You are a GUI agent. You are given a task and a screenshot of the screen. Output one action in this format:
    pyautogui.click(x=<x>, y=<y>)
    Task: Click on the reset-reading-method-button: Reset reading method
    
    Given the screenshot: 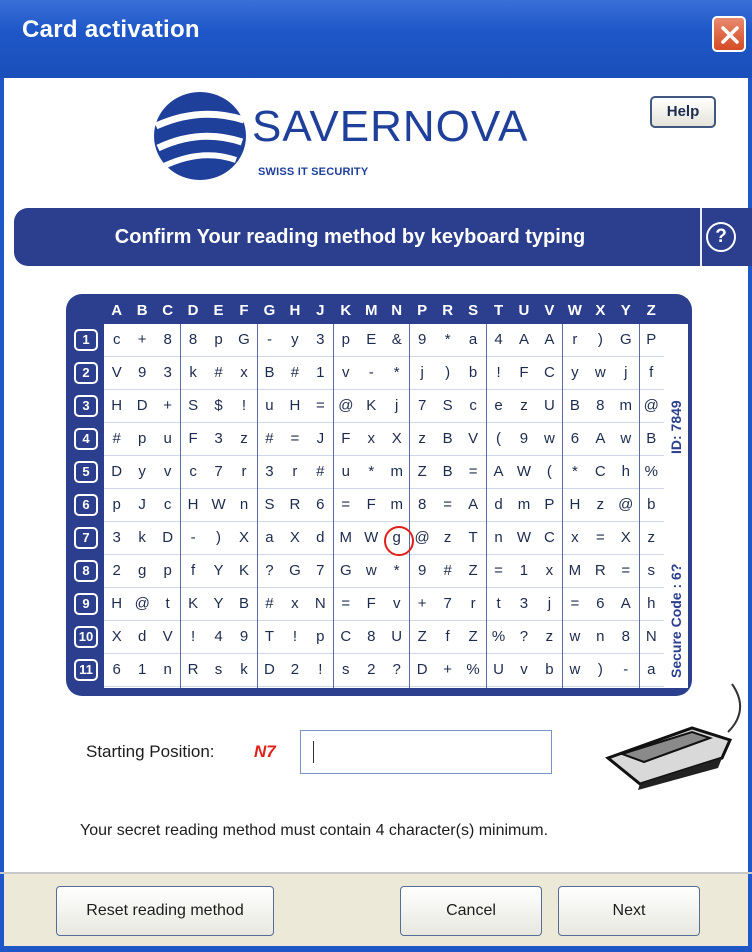 What is the action you would take?
    pyautogui.click(x=165, y=911)
    